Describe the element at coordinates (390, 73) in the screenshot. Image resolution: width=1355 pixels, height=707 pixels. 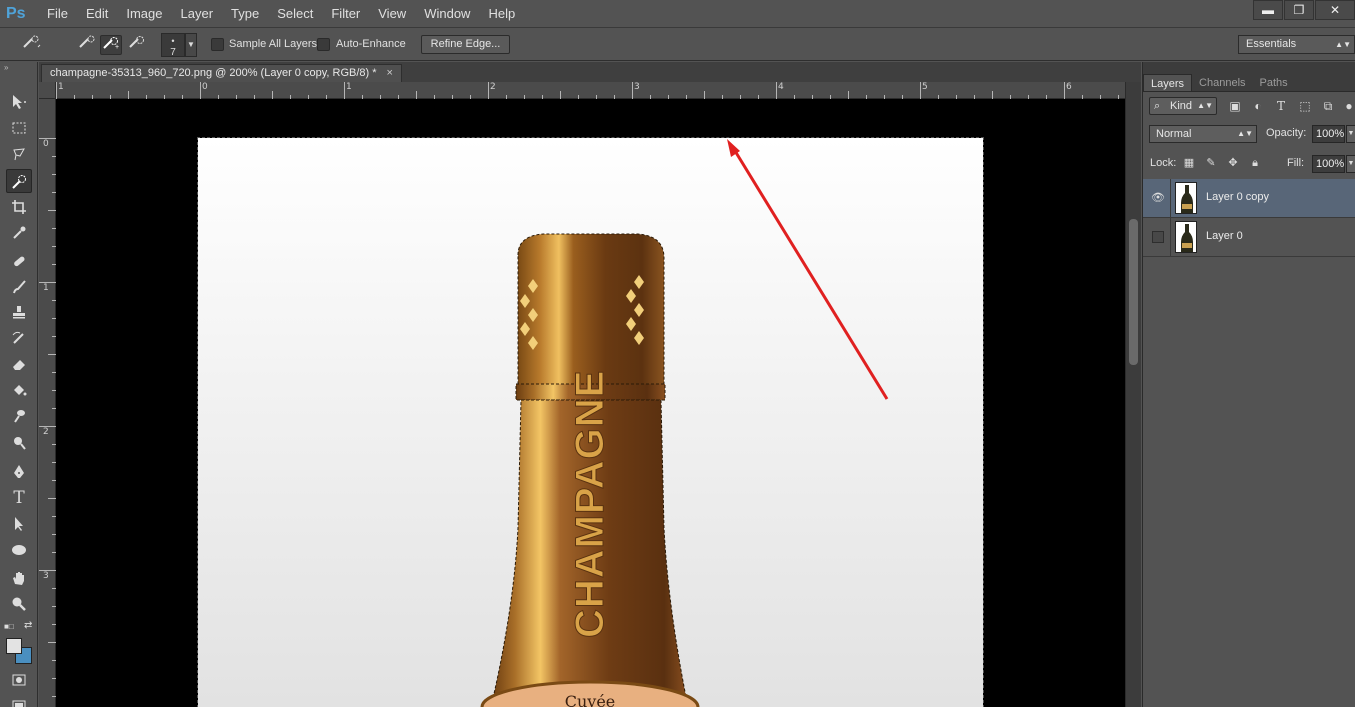
I see `close-tab-icon: ×` at that location.